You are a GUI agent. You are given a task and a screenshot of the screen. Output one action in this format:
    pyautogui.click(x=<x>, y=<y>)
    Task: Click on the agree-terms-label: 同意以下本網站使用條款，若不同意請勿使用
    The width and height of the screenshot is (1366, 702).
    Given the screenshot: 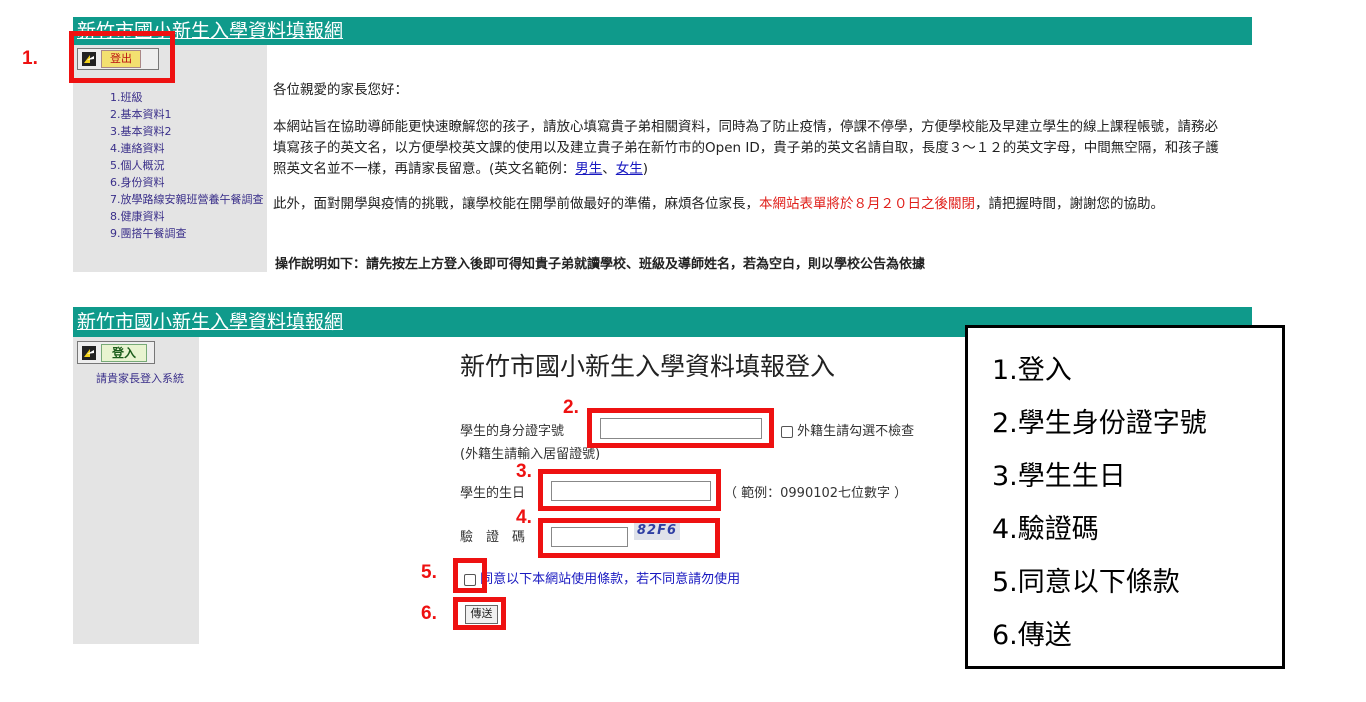 What is the action you would take?
    pyautogui.click(x=610, y=579)
    